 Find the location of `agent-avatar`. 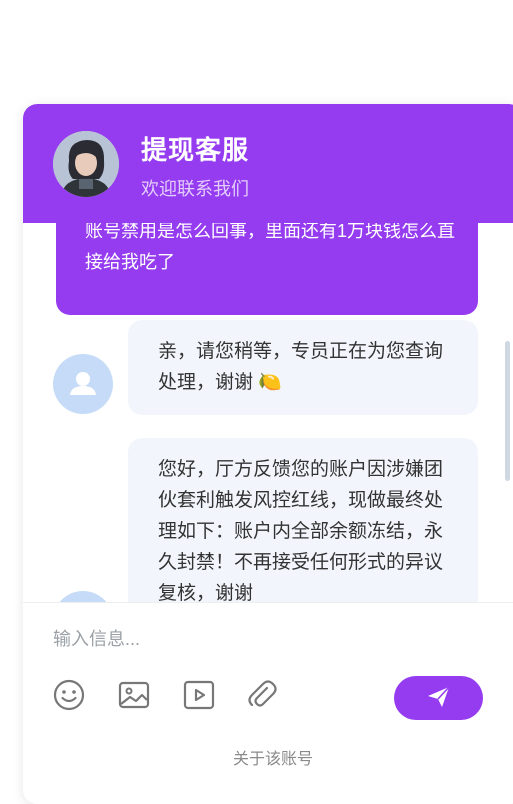

agent-avatar is located at coordinates (83, 384).